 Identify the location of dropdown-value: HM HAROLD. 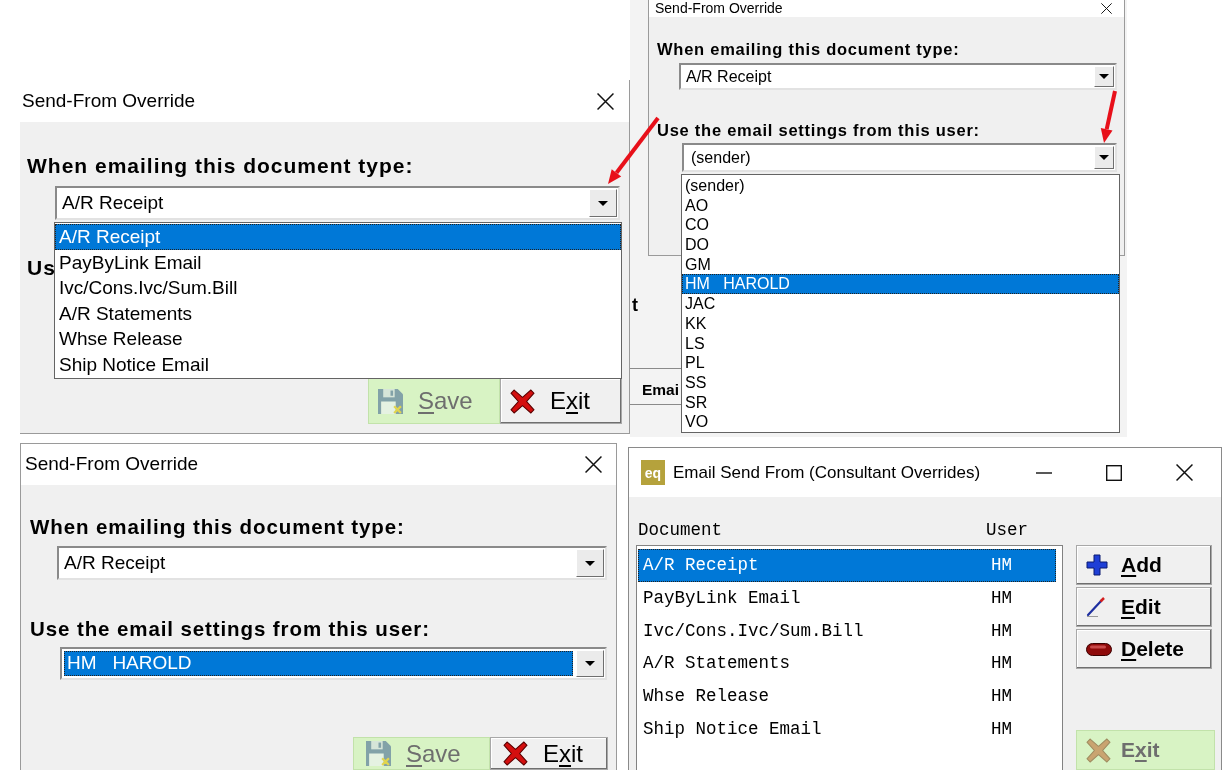
(318, 663).